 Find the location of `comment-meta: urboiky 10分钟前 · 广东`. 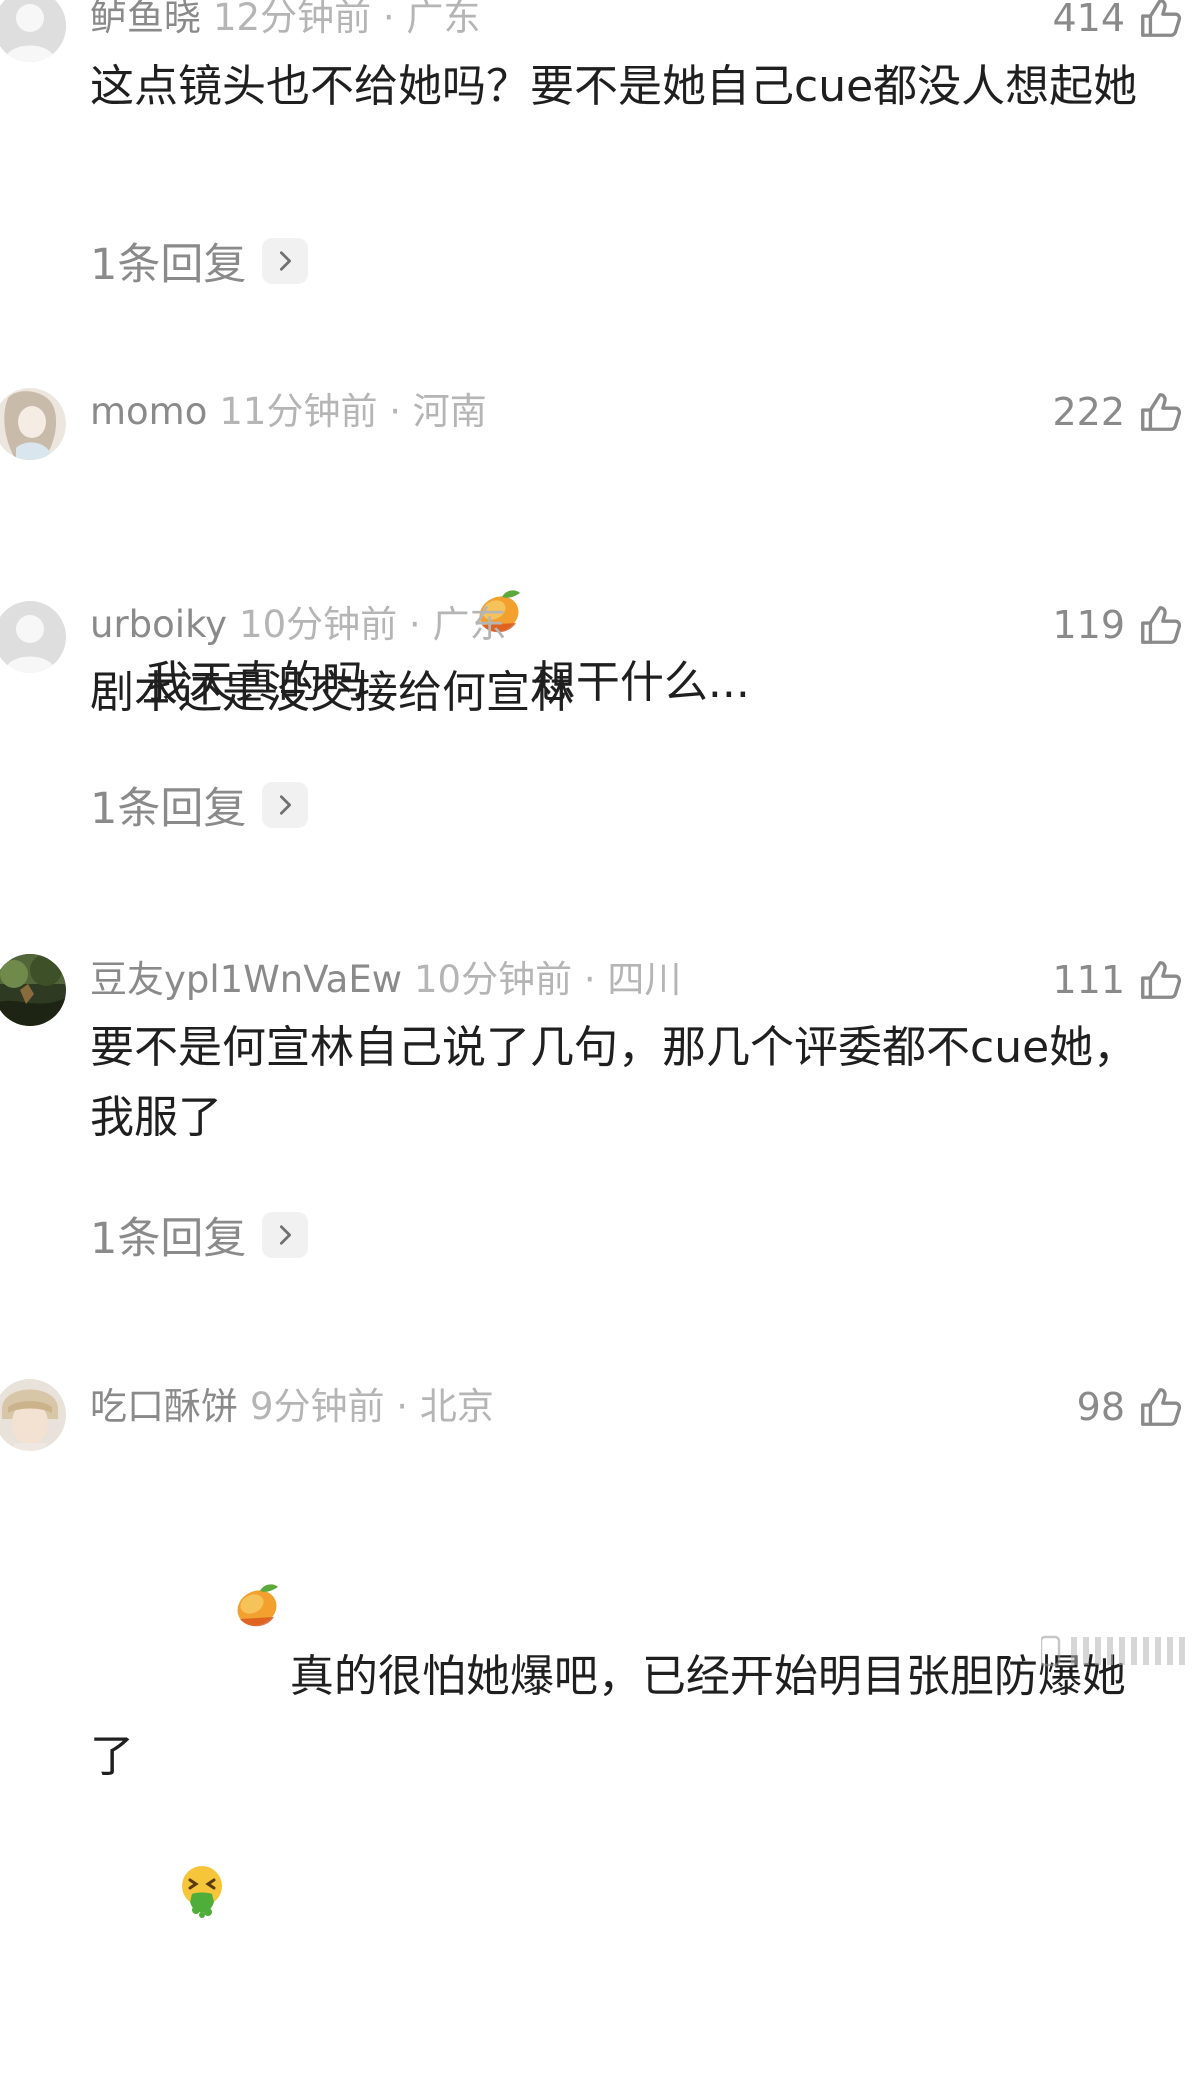

comment-meta: urboiky 10分钟前 · 广东 is located at coordinates (298, 625).